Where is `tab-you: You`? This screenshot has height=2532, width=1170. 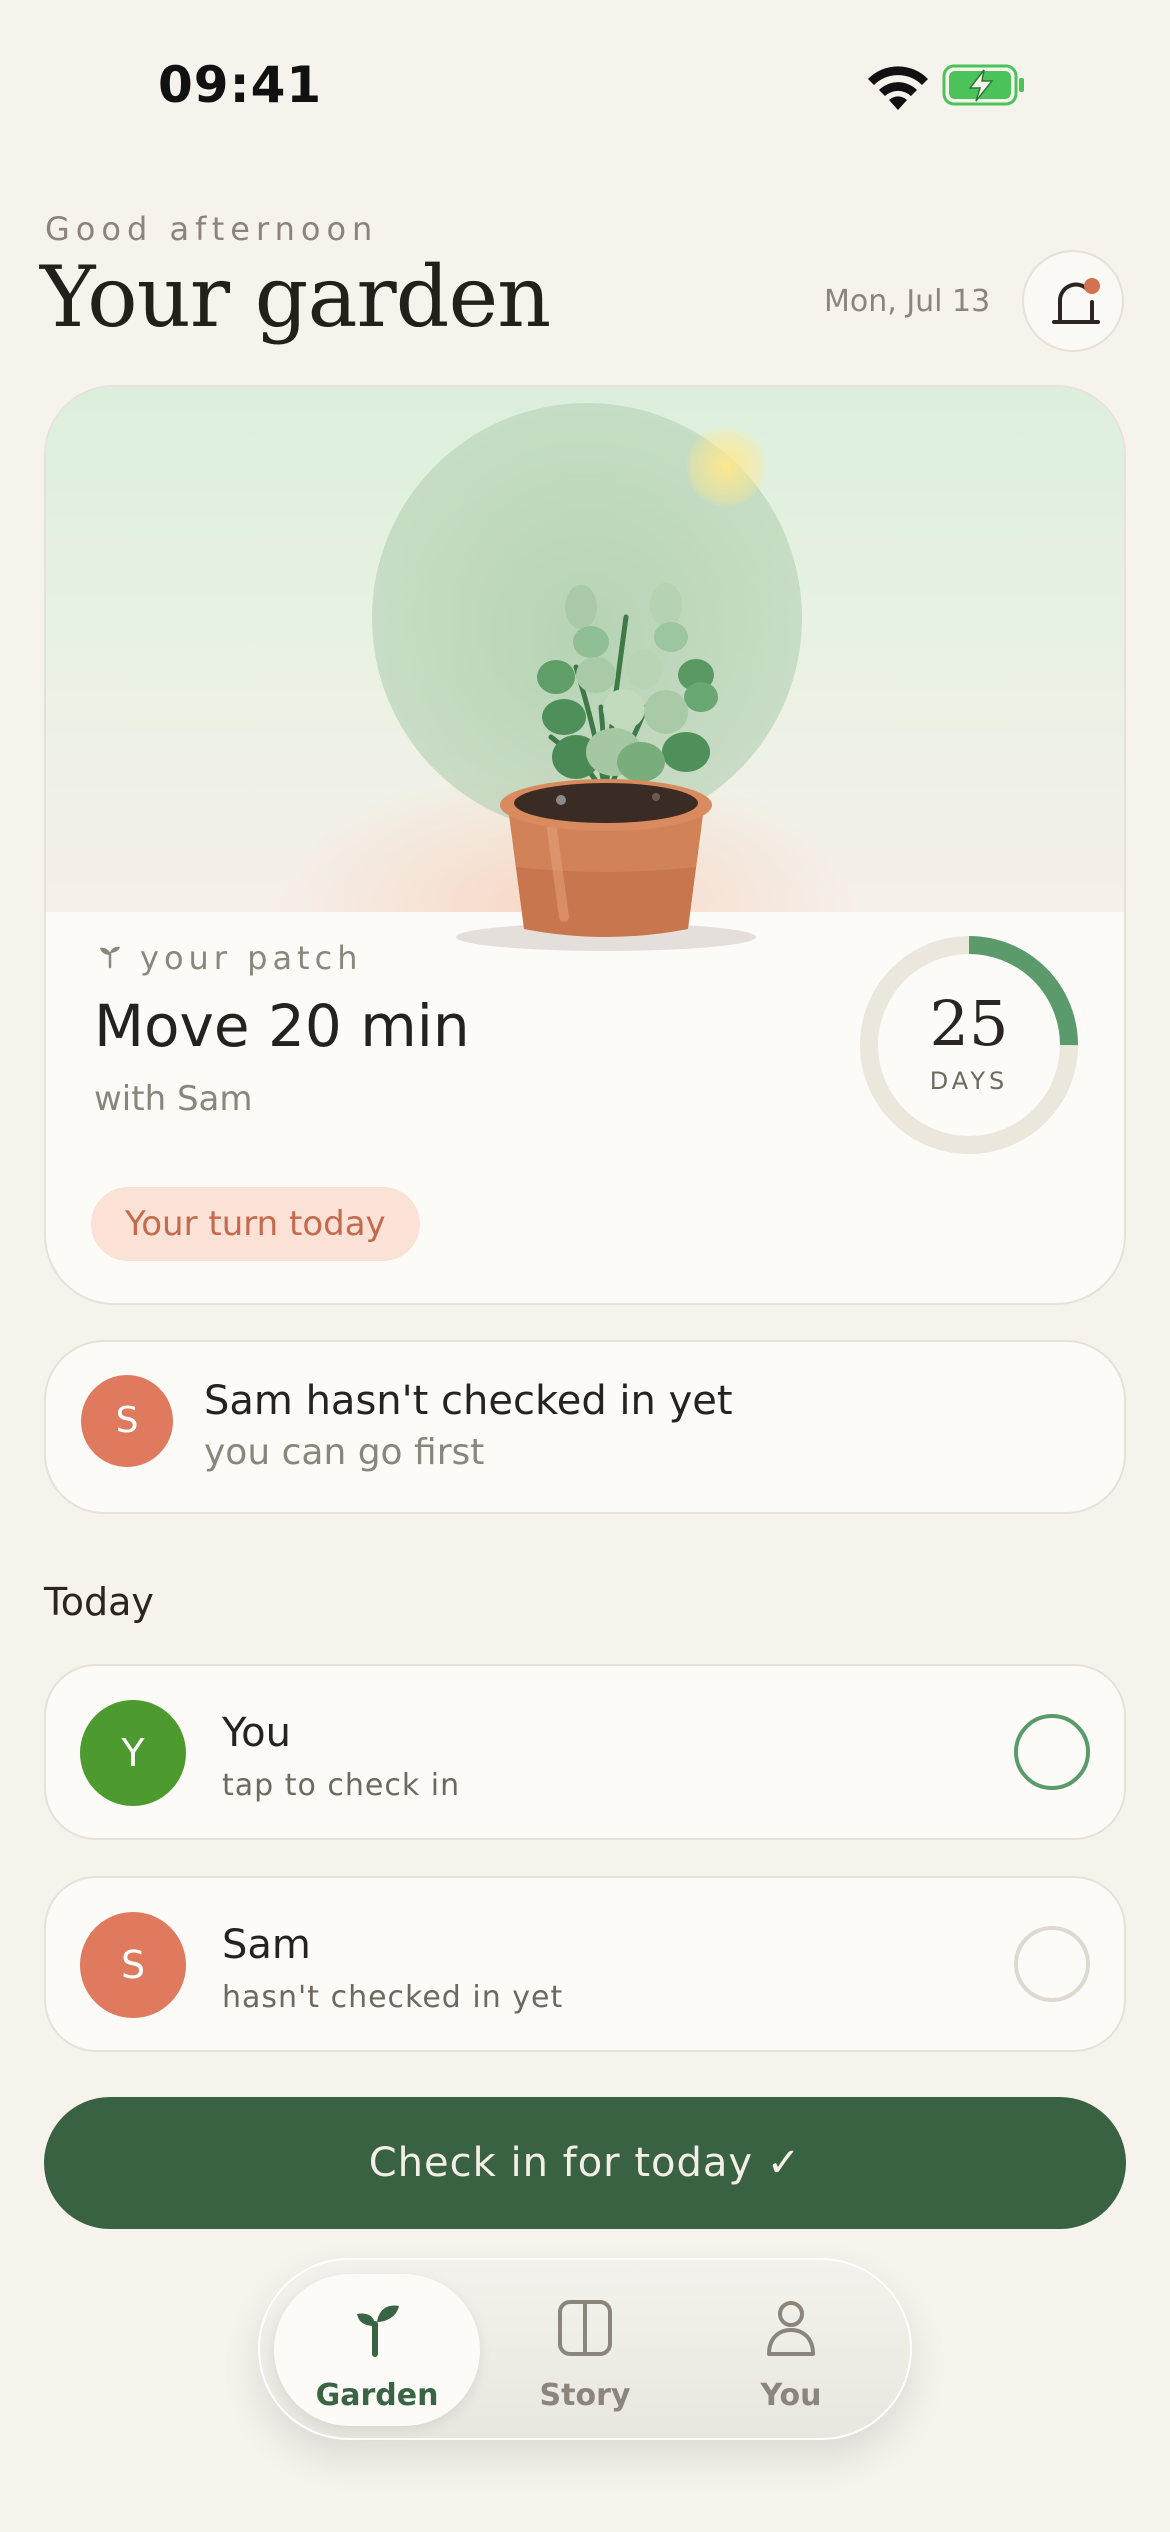 tab-you: You is located at coordinates (791, 2350).